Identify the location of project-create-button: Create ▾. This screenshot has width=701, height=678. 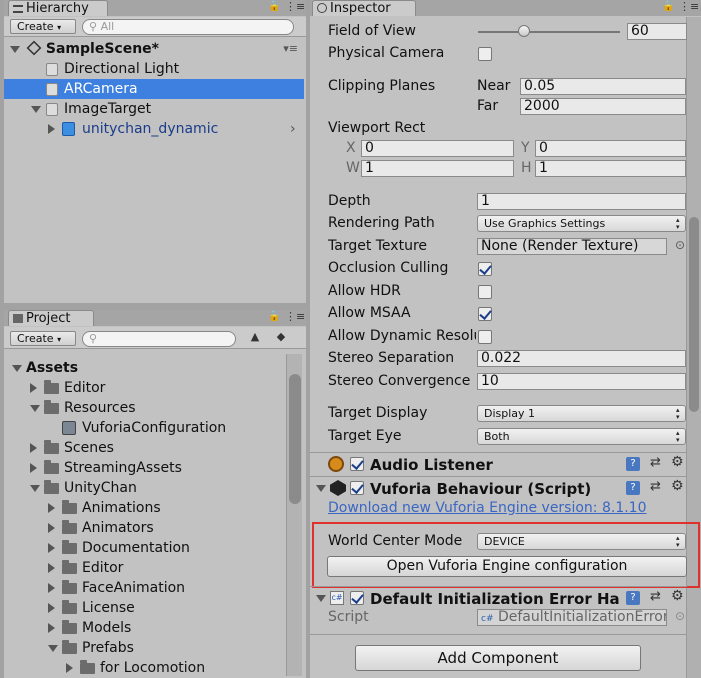
(43, 338).